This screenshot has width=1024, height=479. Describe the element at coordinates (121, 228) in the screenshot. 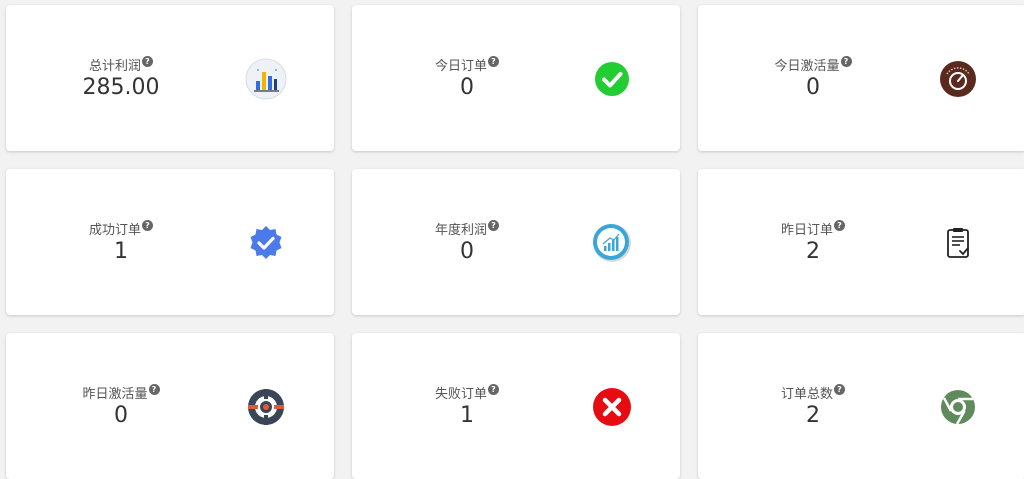

I see `stat-label: 成功订单?` at that location.